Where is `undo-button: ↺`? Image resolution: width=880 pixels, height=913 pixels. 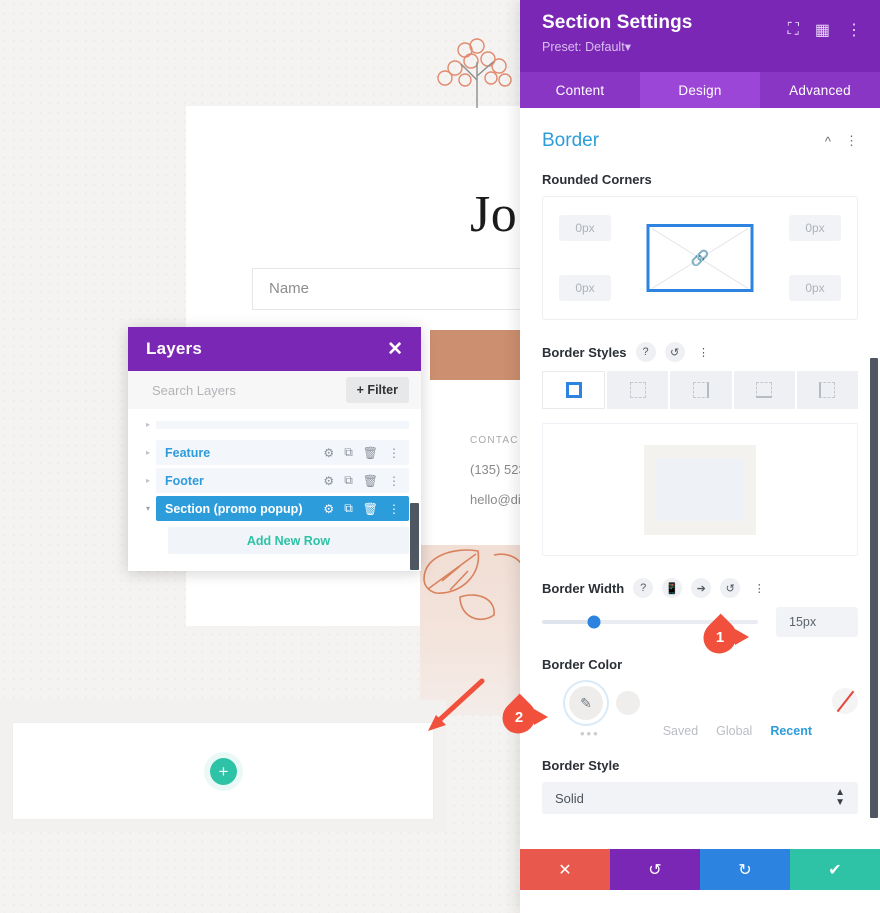
undo-button: ↺ is located at coordinates (655, 869).